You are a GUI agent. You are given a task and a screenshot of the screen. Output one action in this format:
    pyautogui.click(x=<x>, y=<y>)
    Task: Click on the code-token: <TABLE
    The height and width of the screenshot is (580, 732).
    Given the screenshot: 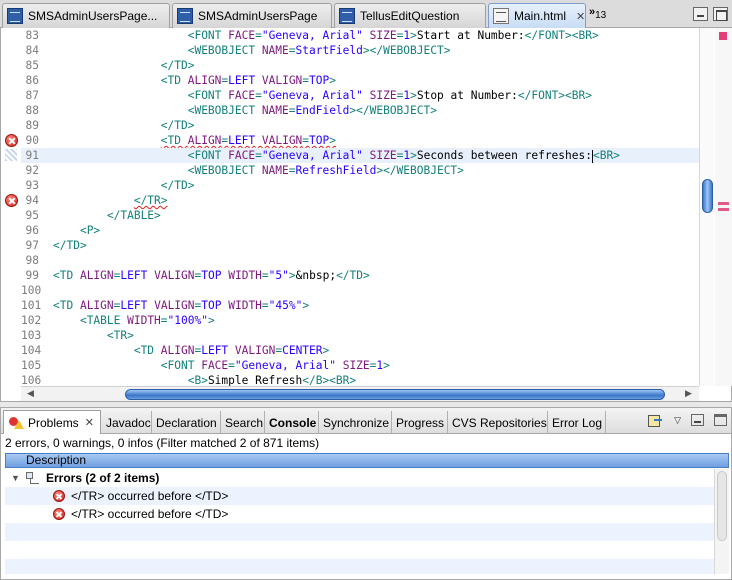 What is the action you would take?
    pyautogui.click(x=103, y=320)
    